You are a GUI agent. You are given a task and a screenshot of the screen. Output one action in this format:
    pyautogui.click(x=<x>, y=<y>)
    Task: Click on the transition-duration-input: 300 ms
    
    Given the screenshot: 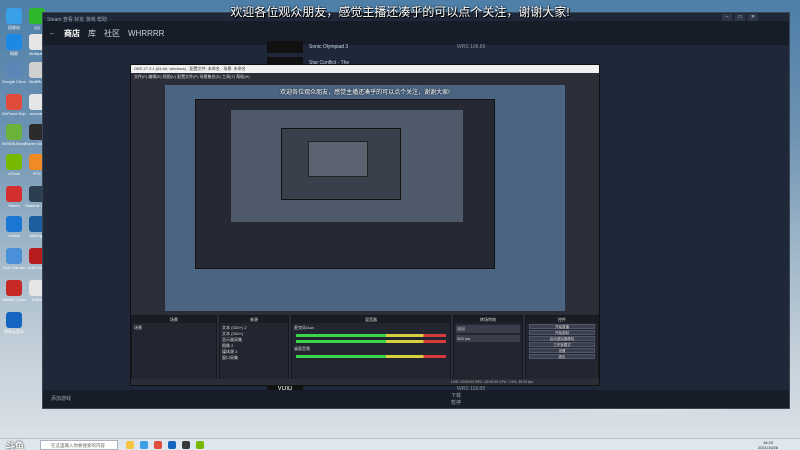 What is the action you would take?
    pyautogui.click(x=488, y=338)
    